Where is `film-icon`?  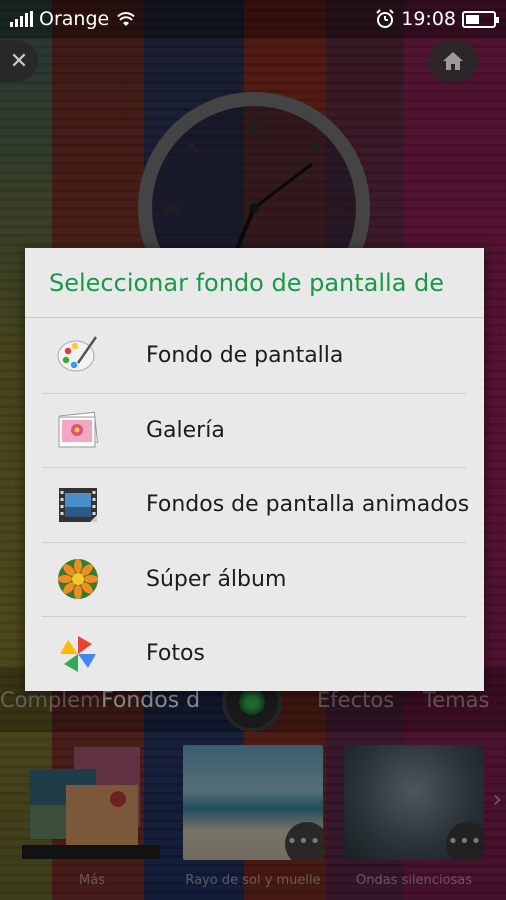
film-icon is located at coordinates (78, 505).